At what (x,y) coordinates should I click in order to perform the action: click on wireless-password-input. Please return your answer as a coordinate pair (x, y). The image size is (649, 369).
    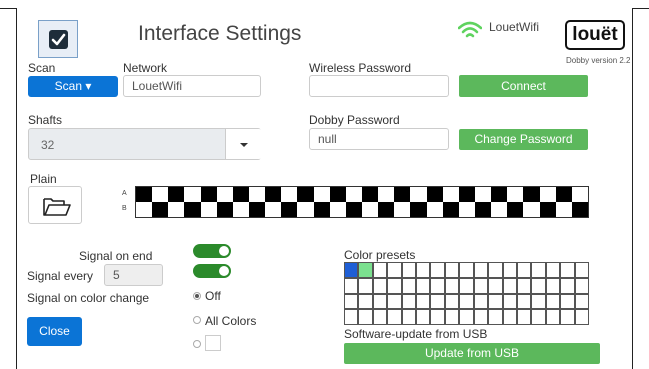
    Looking at the image, I should click on (379, 86).